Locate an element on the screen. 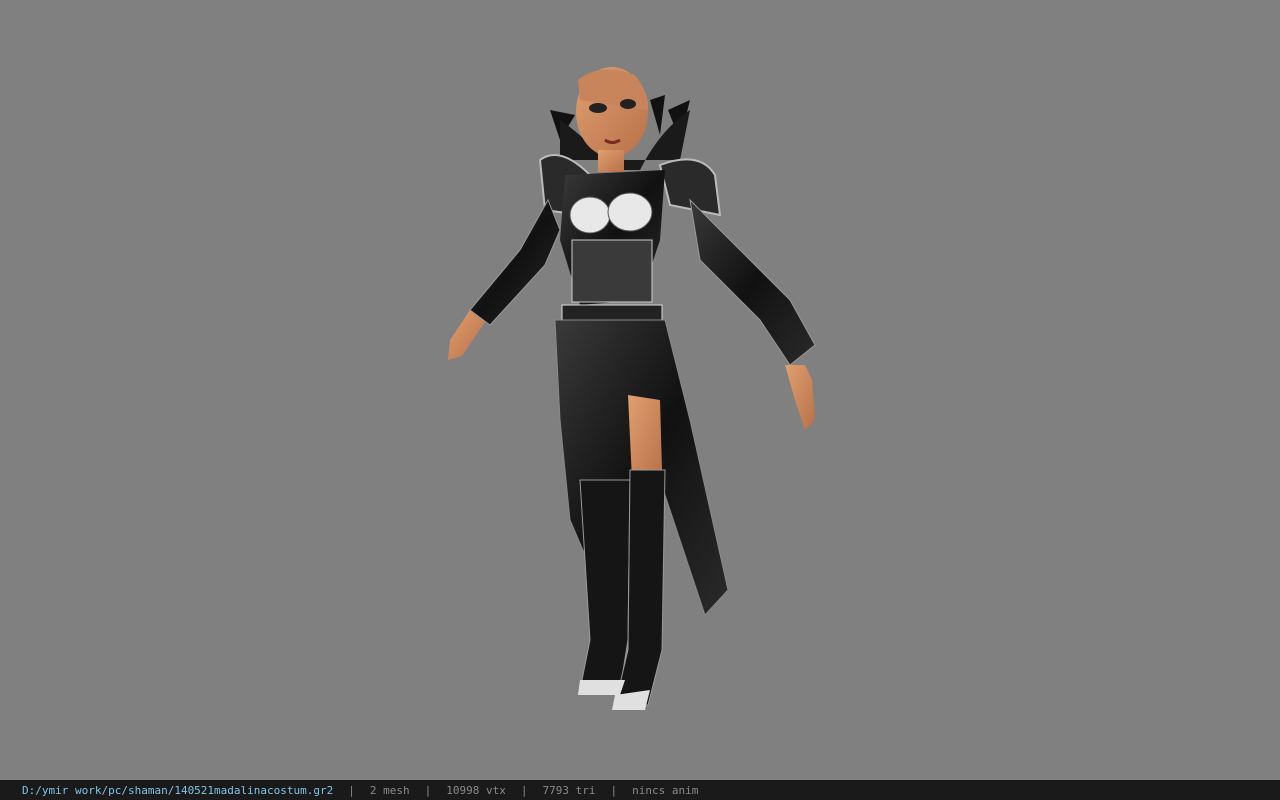 The image size is (1280, 800). triangle-count: 7793 tri is located at coordinates (569, 790).